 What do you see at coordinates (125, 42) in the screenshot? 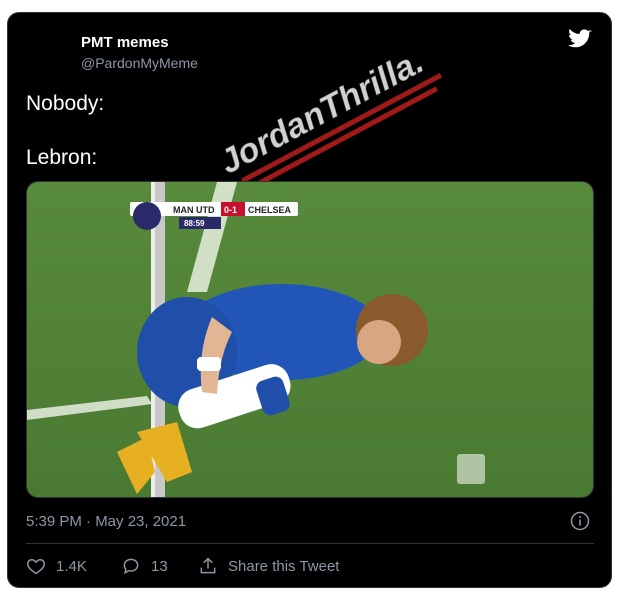
I see `display-name: PMT memes` at bounding box center [125, 42].